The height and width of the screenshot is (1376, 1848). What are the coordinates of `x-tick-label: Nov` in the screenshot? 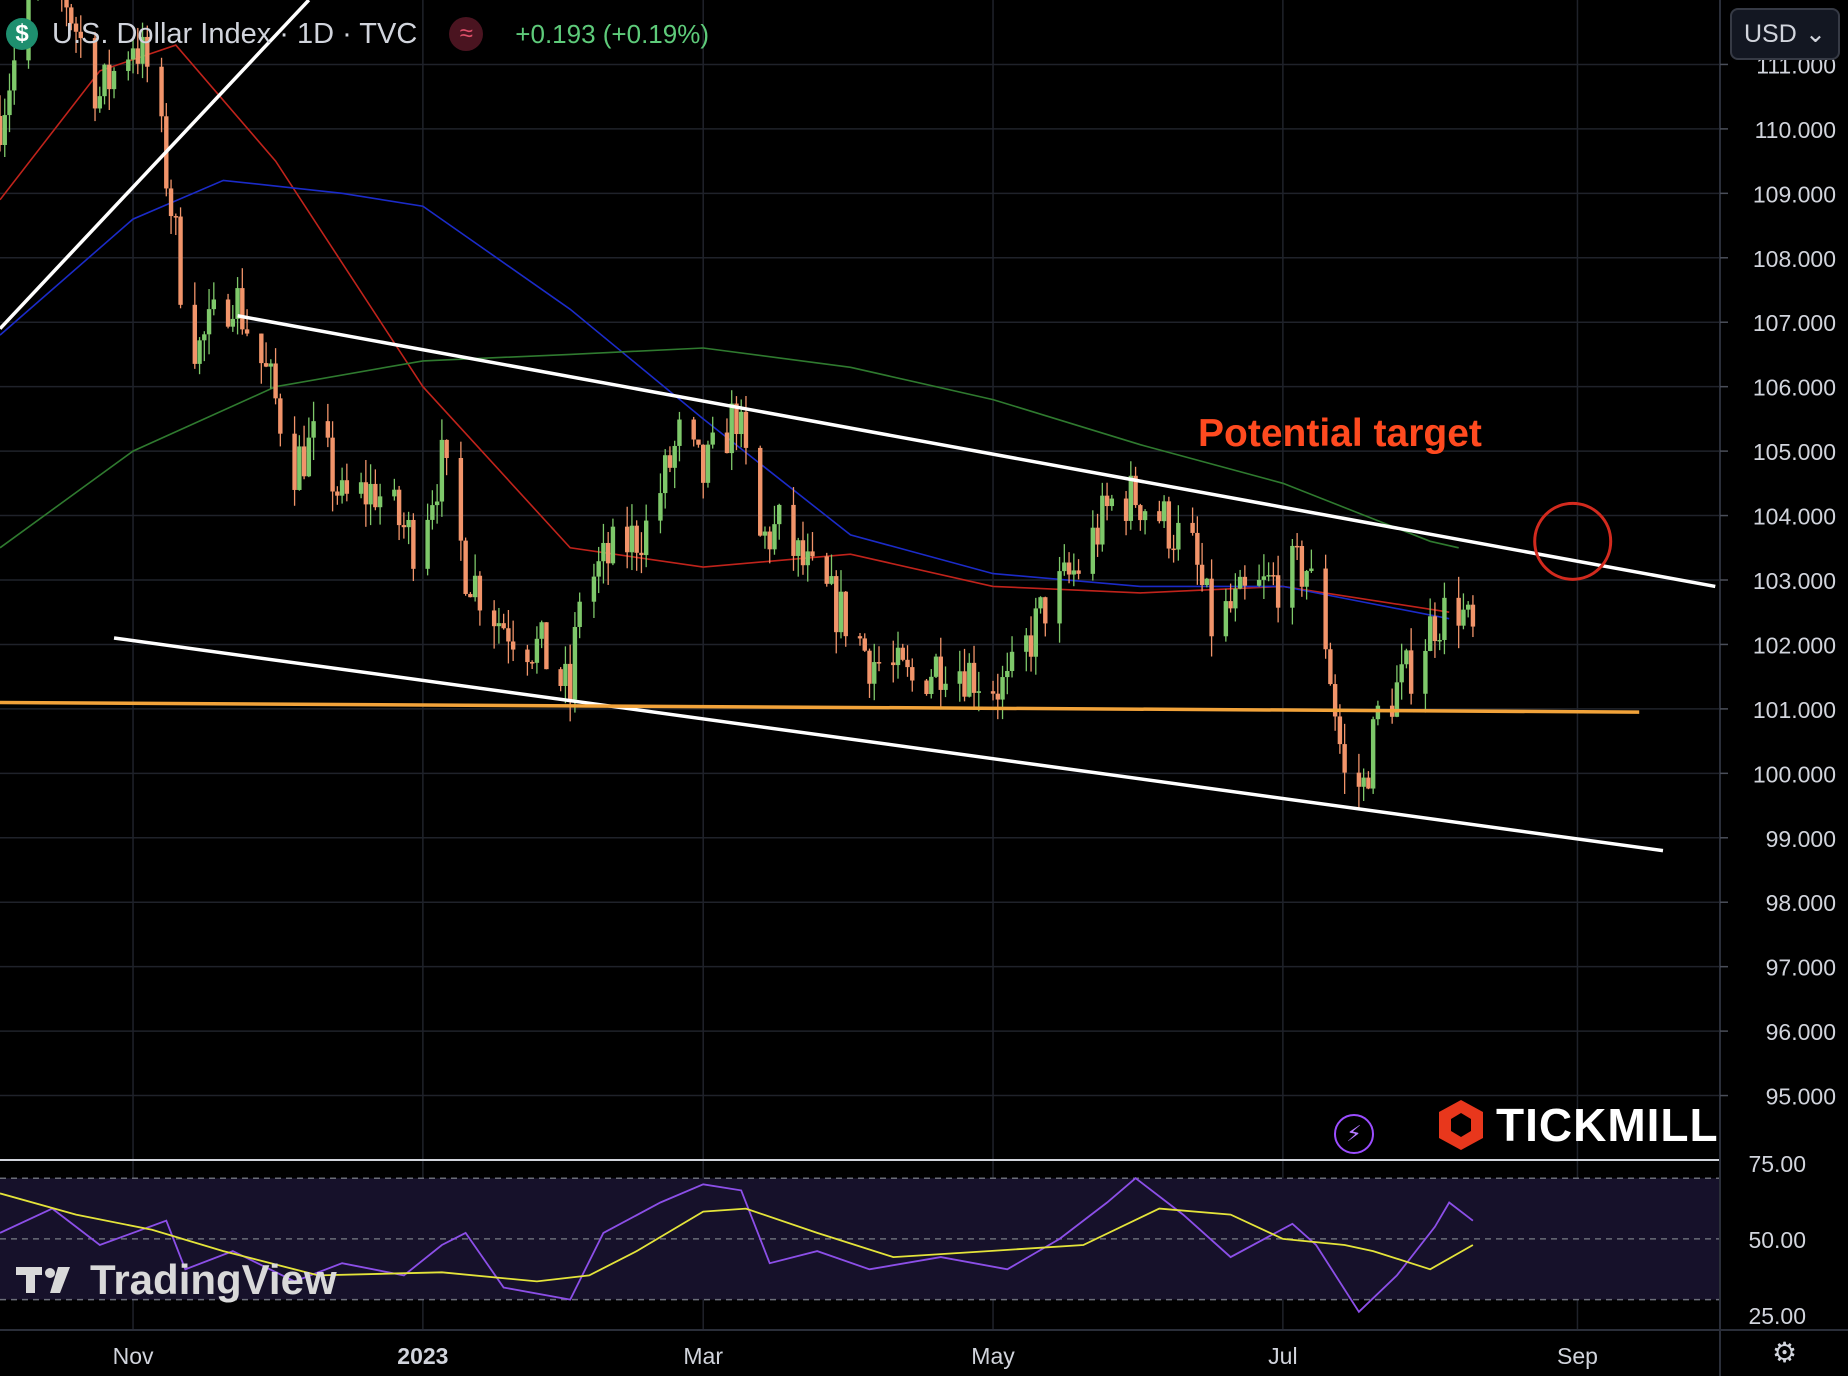 It's located at (133, 1356).